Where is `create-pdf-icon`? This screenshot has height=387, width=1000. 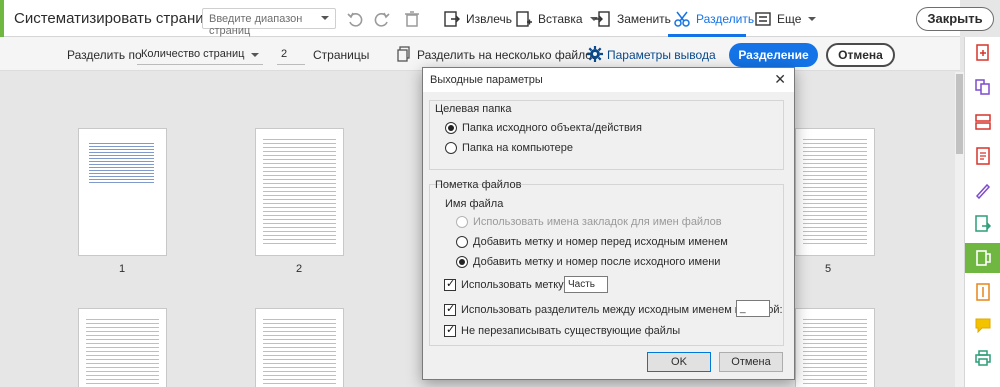 create-pdf-icon is located at coordinates (983, 53).